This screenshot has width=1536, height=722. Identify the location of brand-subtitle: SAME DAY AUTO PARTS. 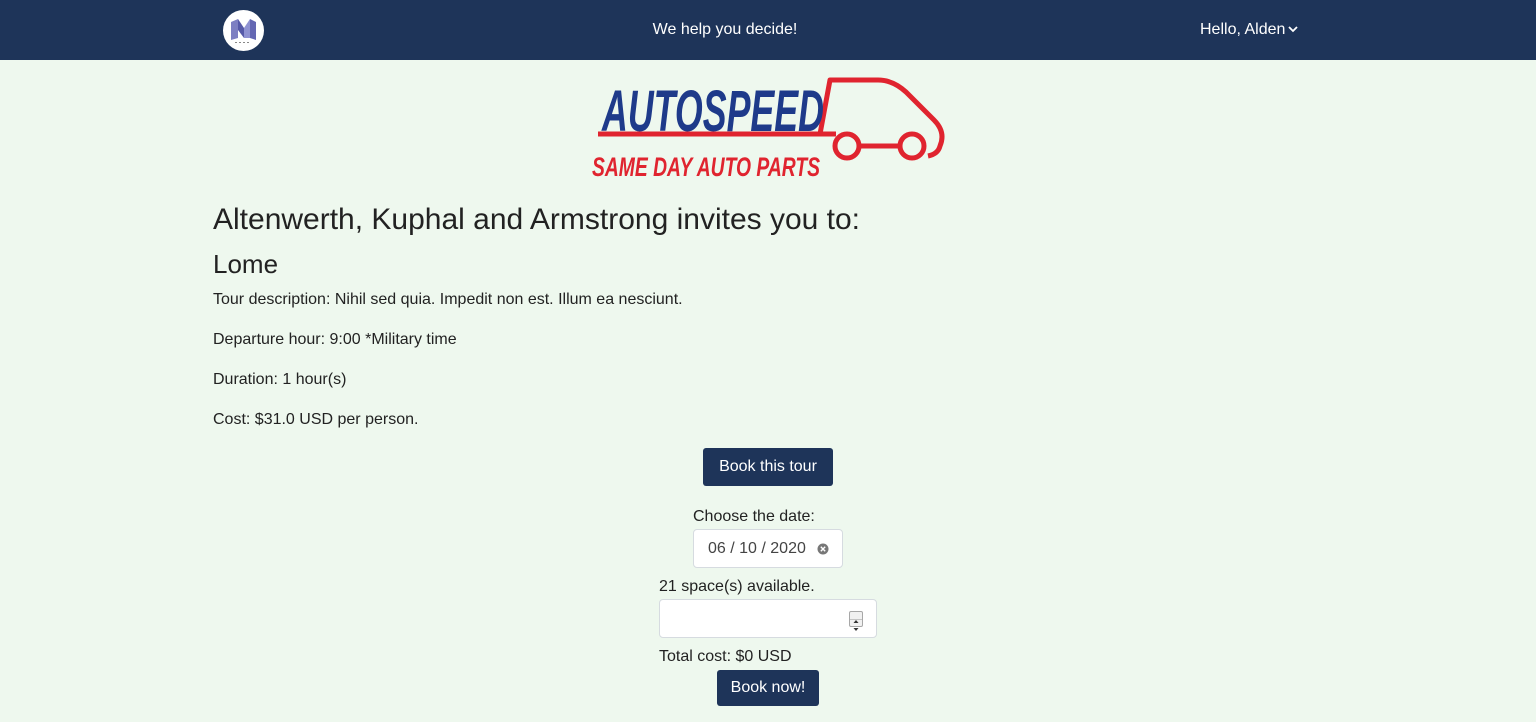
(706, 167).